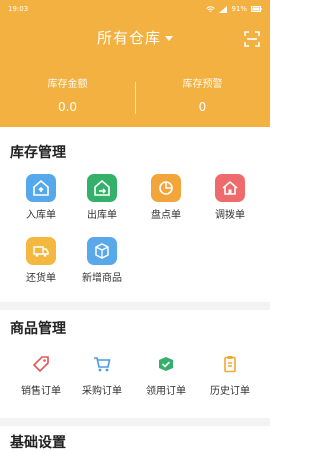  I want to click on metric-inventory-amount: 库存金额 0.0, so click(67, 97).